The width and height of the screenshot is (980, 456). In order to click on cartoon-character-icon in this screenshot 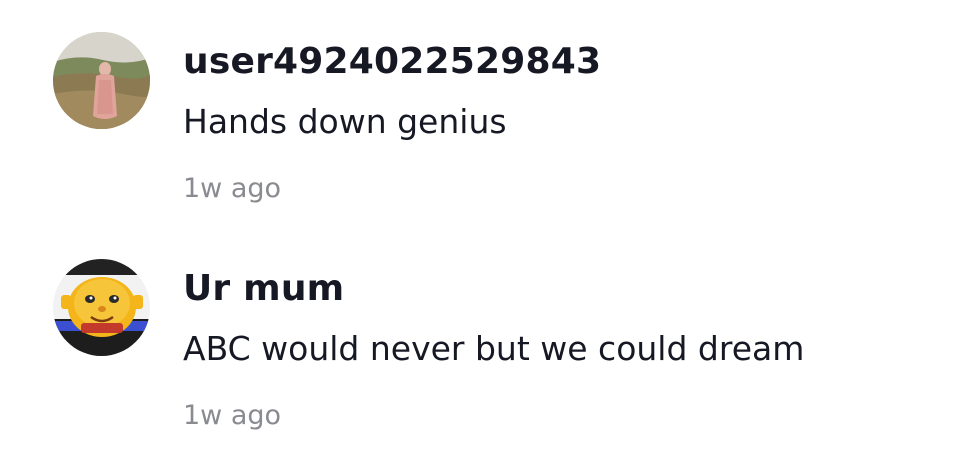, I will do `click(101, 307)`.